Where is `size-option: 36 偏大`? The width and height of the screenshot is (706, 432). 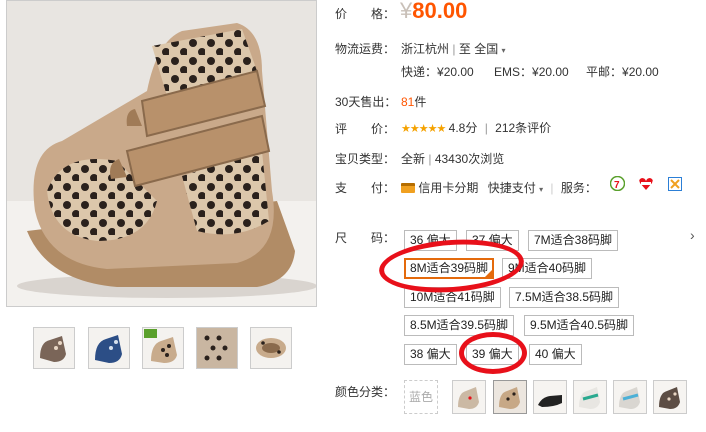
size-option: 36 偏大 is located at coordinates (430, 240).